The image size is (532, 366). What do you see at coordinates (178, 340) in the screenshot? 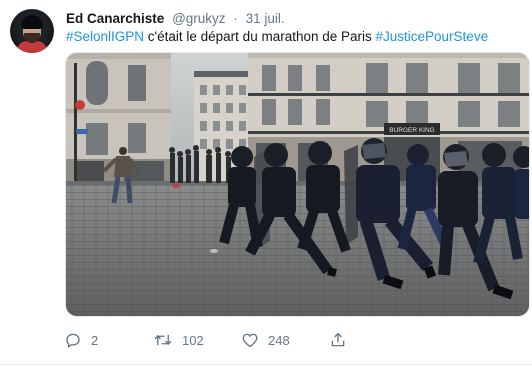
I see `retweet-button: 102` at bounding box center [178, 340].